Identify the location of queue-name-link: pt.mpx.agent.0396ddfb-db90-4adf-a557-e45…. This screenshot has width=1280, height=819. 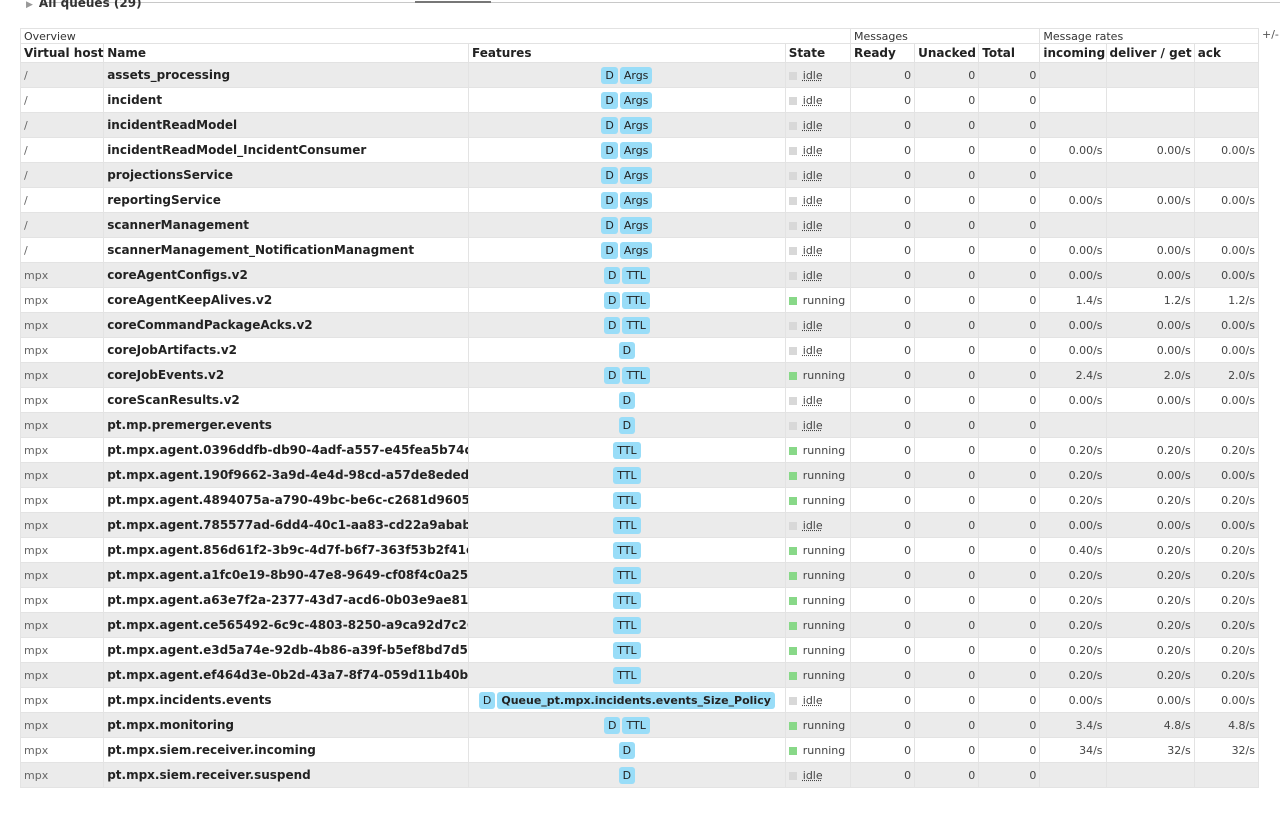
(287, 450).